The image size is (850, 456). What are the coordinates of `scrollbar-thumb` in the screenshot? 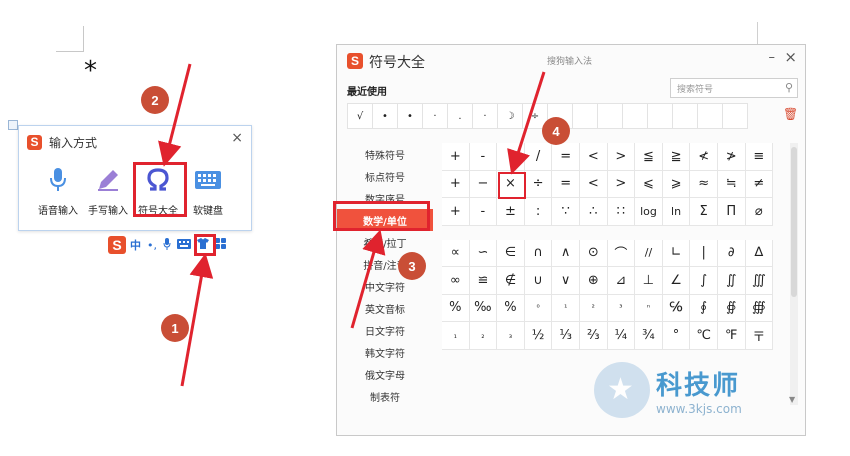 It's located at (794, 222).